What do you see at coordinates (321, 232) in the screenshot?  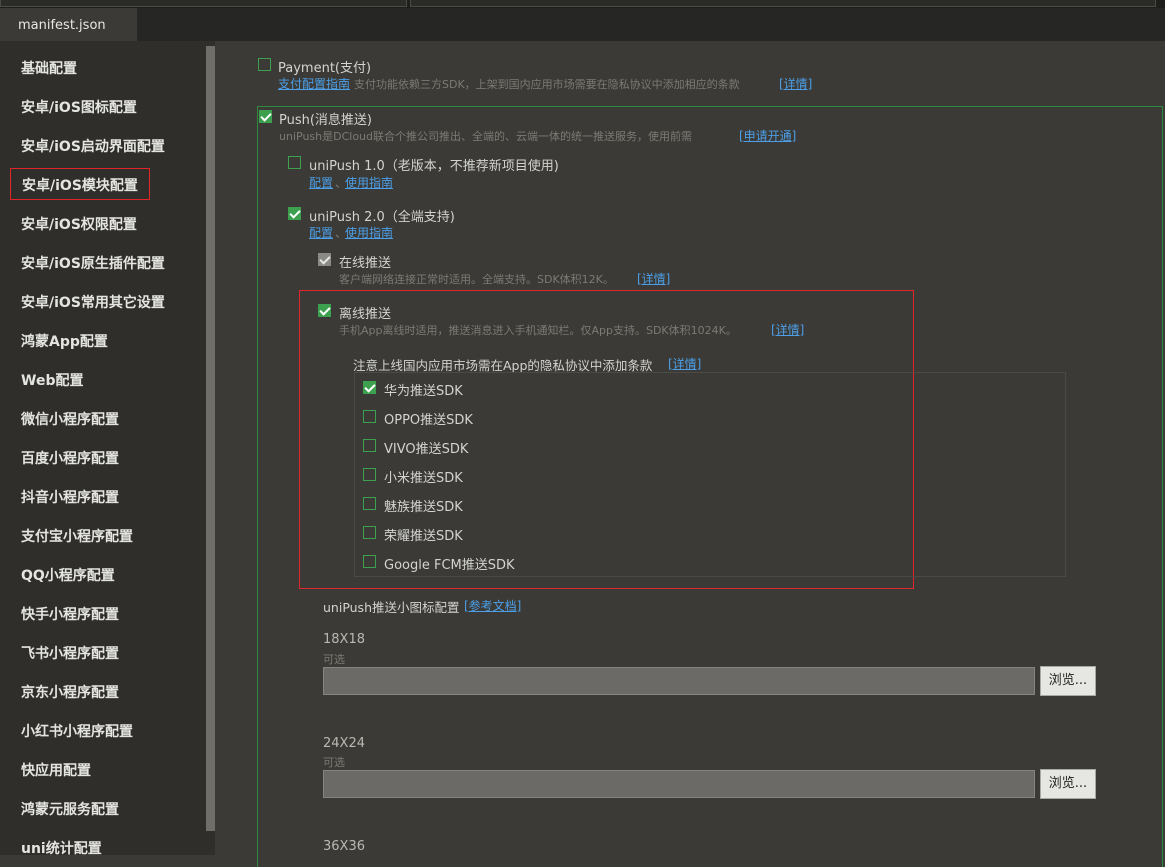 I see `unipush2-config-link: 配置` at bounding box center [321, 232].